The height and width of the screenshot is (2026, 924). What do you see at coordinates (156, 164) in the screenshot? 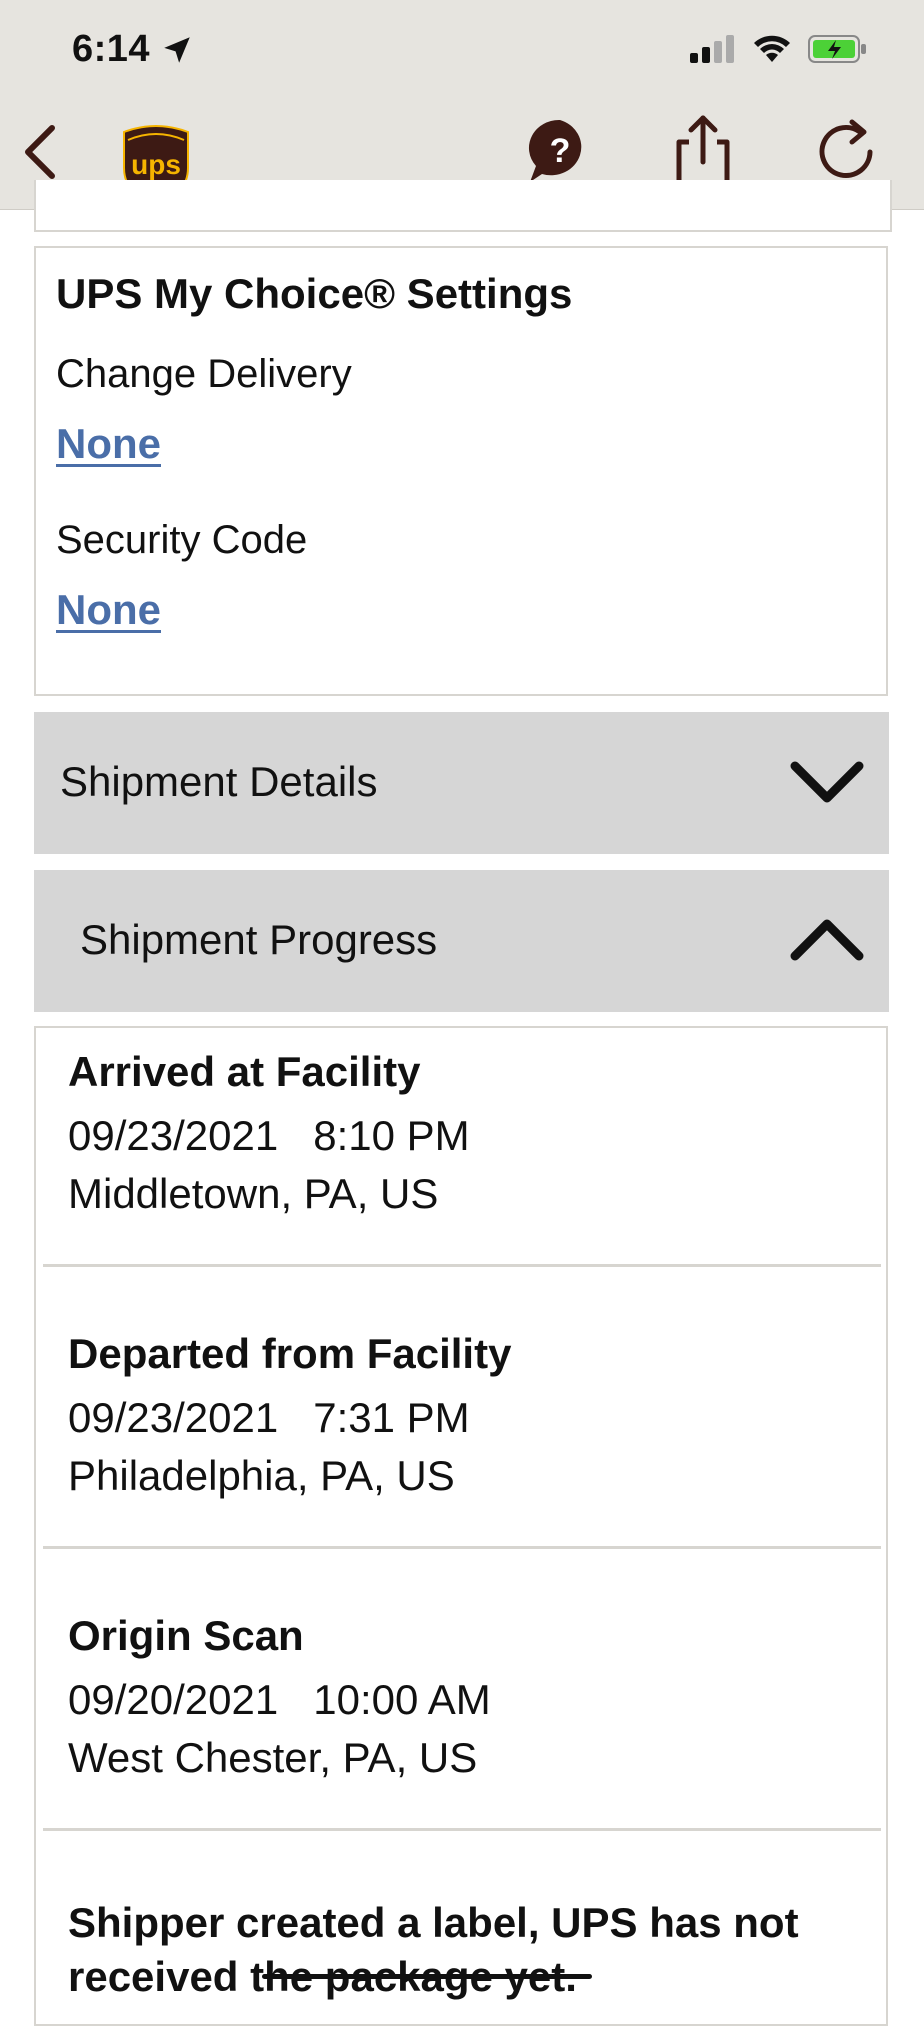
I see `ups-logo-text: ups` at bounding box center [156, 164].